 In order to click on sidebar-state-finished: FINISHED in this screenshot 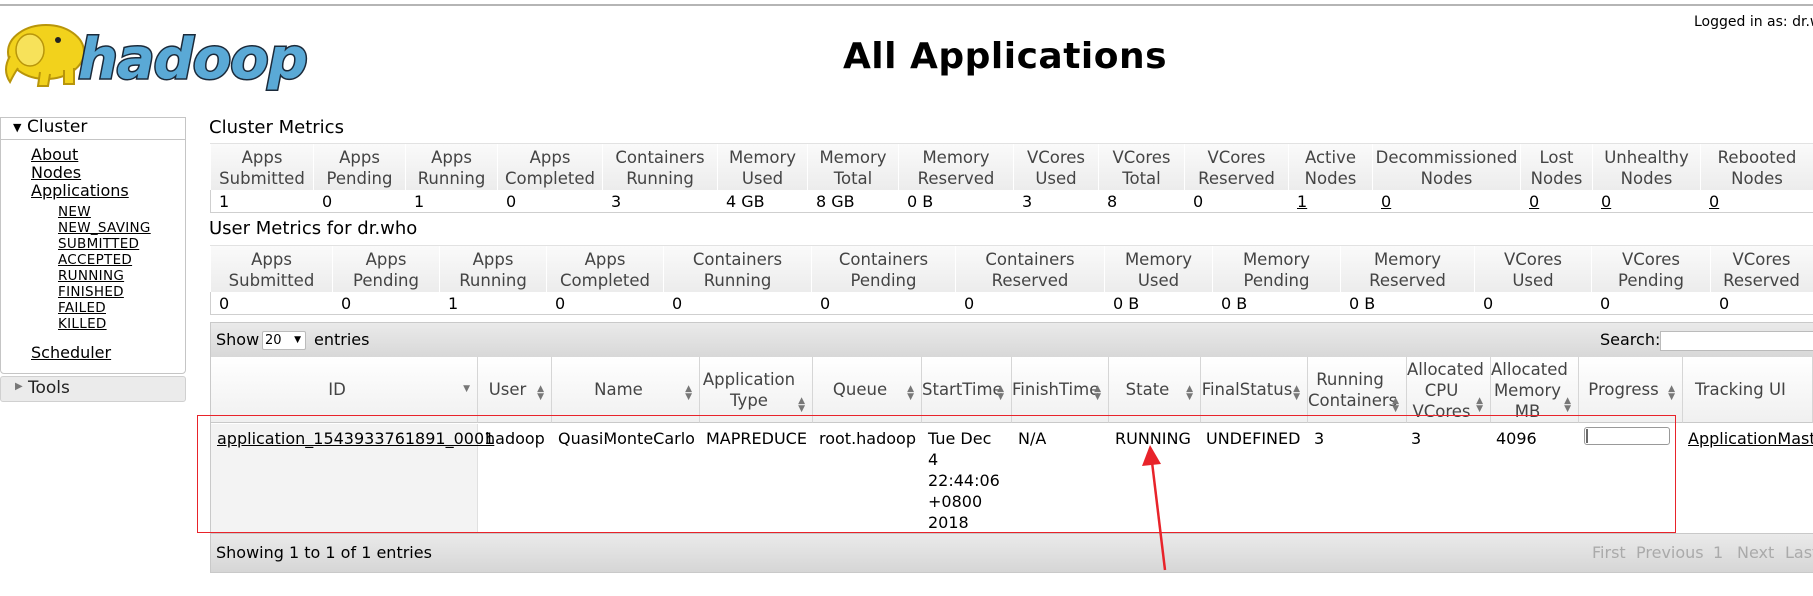, I will do `click(91, 292)`.